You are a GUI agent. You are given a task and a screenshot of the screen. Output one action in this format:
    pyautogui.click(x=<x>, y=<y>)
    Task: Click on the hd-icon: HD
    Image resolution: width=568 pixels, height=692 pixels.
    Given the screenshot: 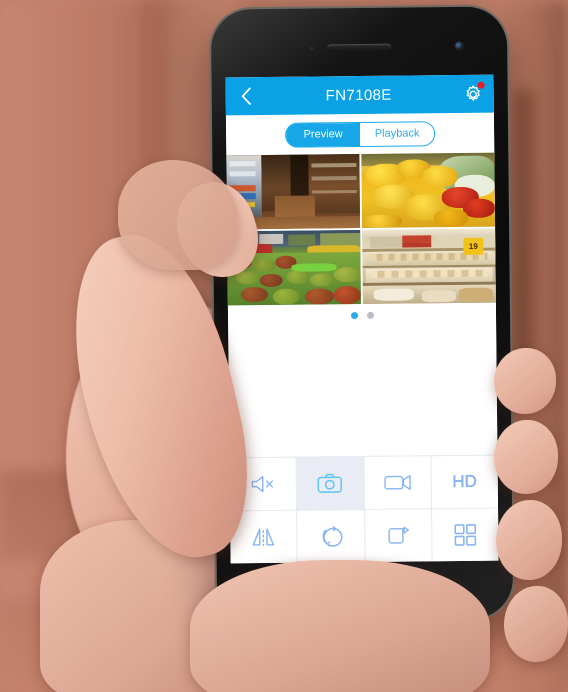 What is the action you would take?
    pyautogui.click(x=465, y=481)
    